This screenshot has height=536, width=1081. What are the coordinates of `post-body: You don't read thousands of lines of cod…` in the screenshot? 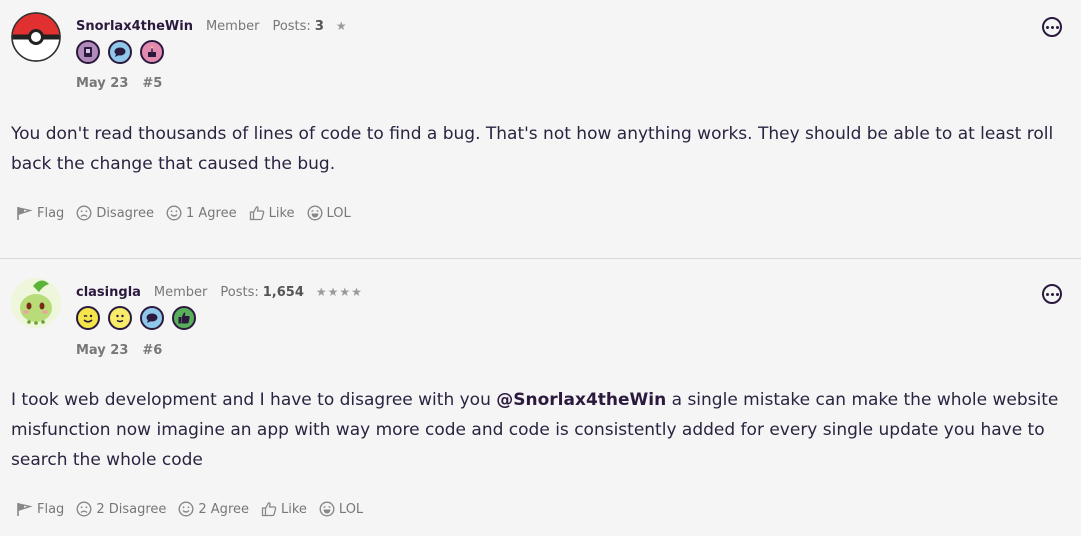 It's located at (532, 149).